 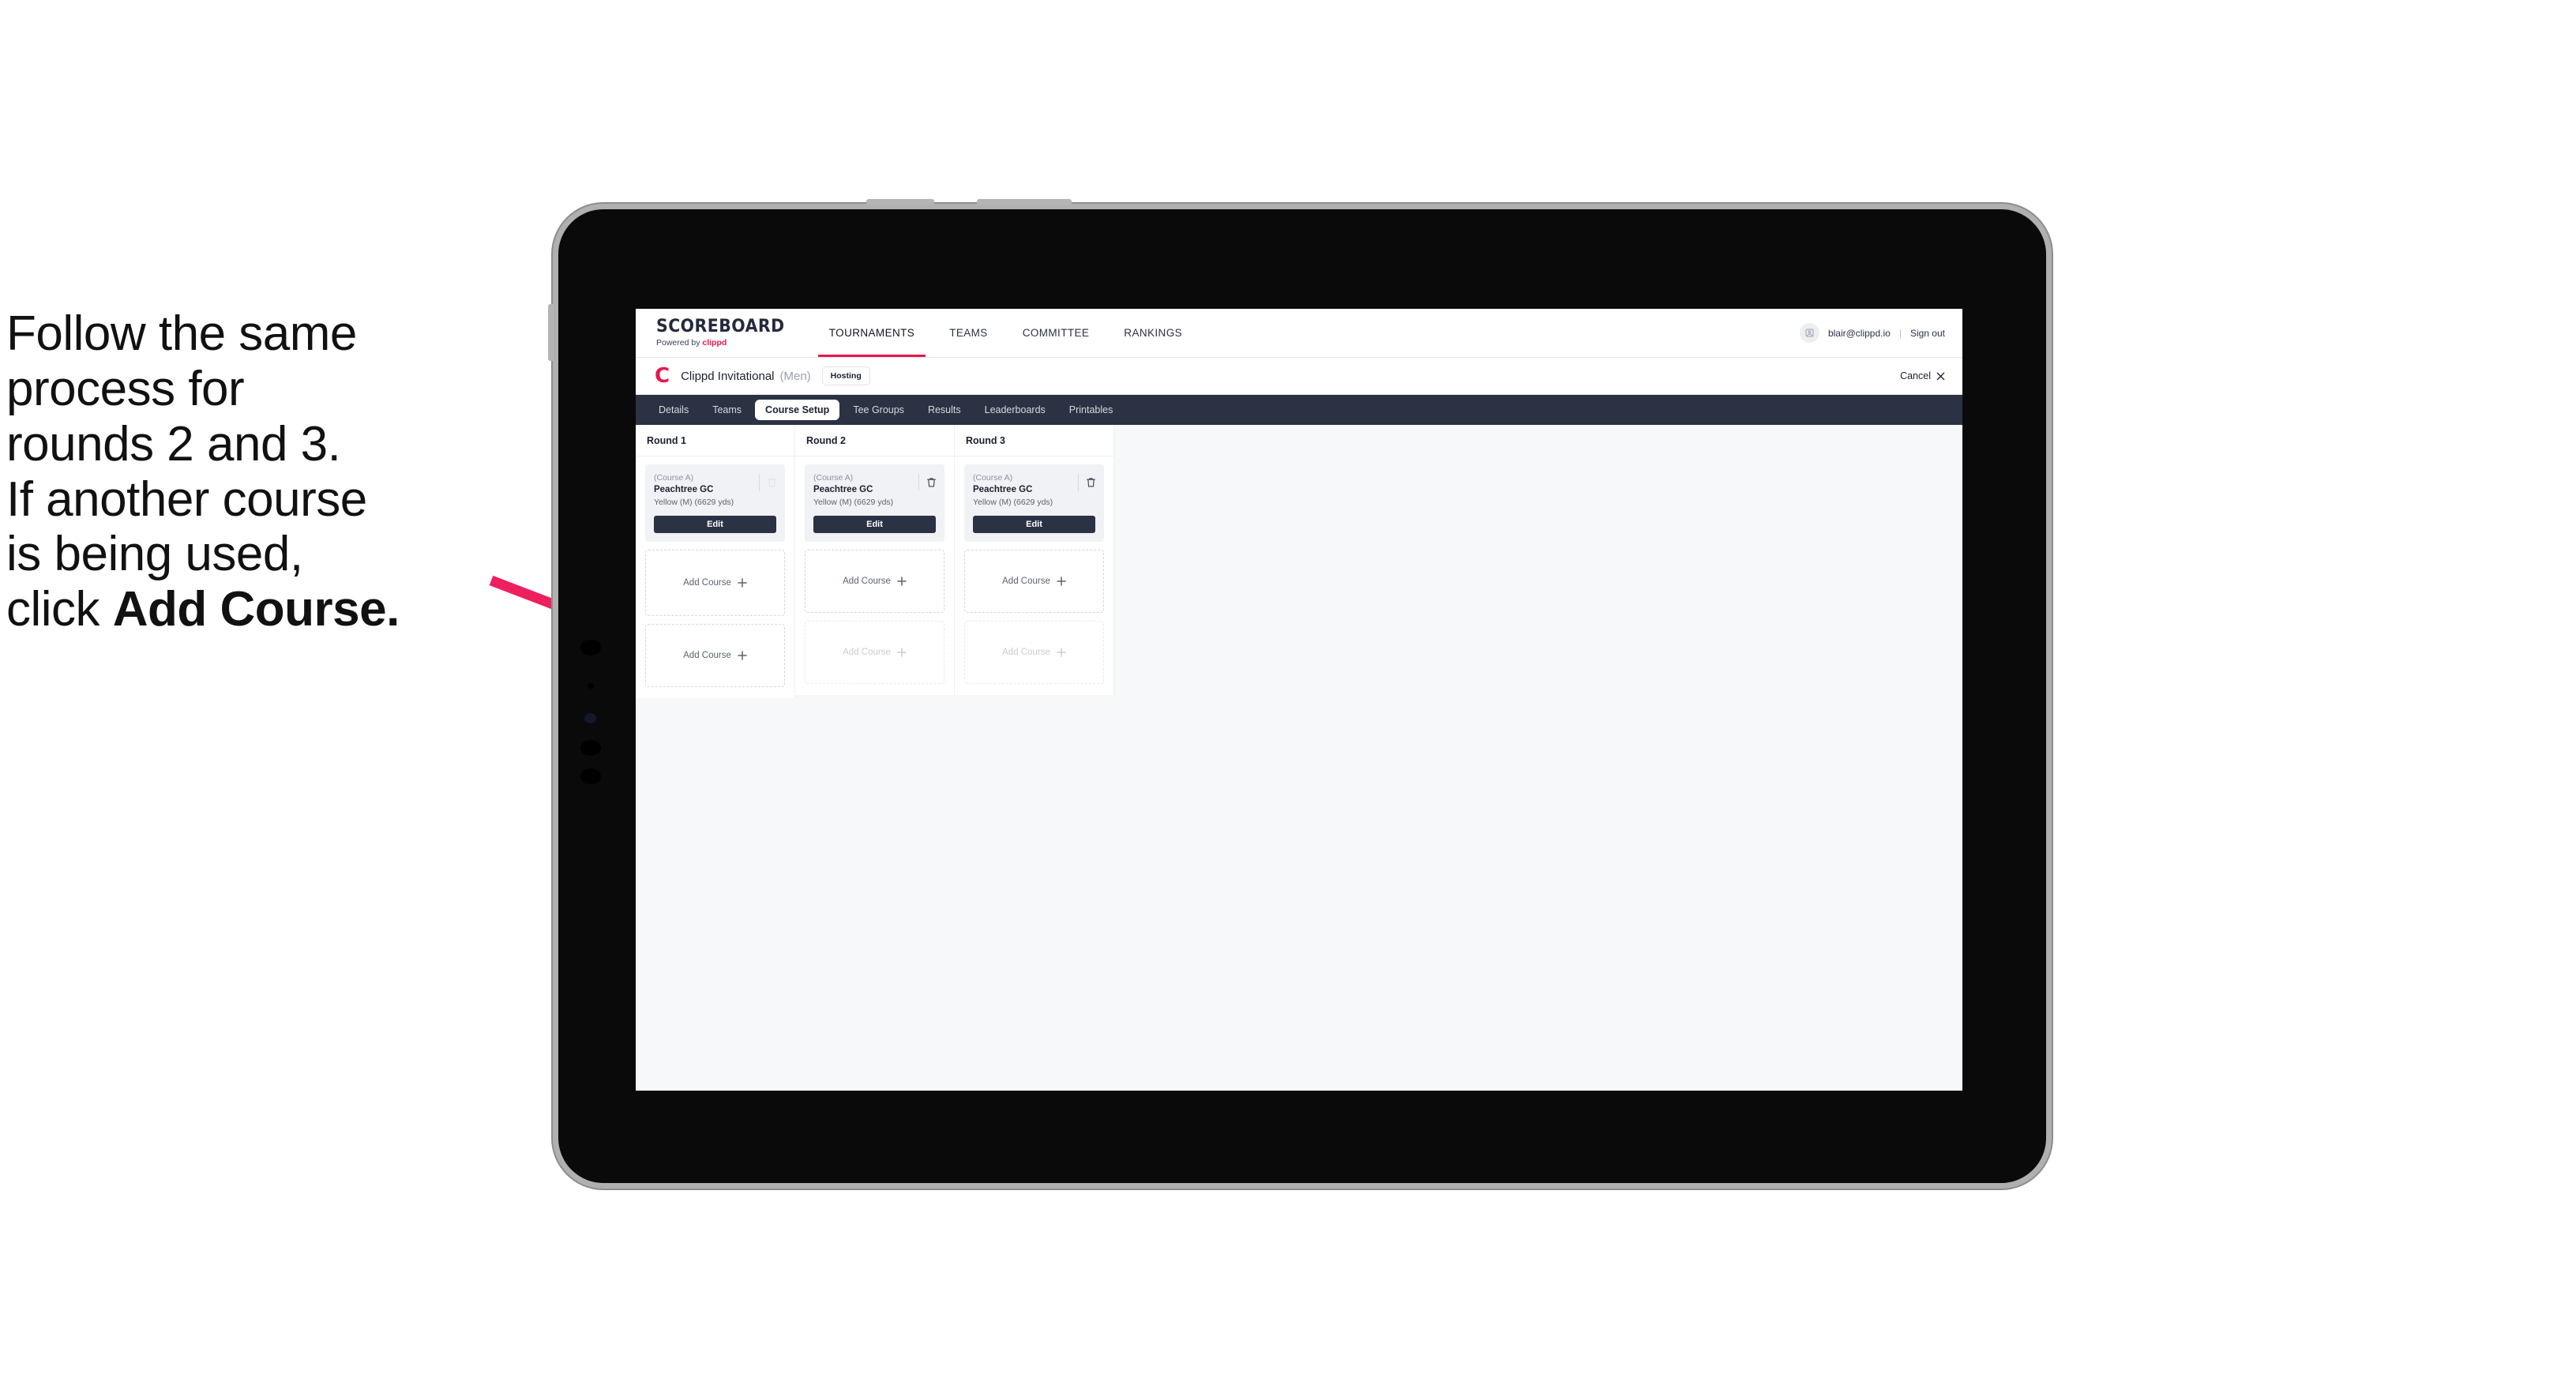 I want to click on nav-item-rankings: RANKINGS, so click(x=1153, y=333).